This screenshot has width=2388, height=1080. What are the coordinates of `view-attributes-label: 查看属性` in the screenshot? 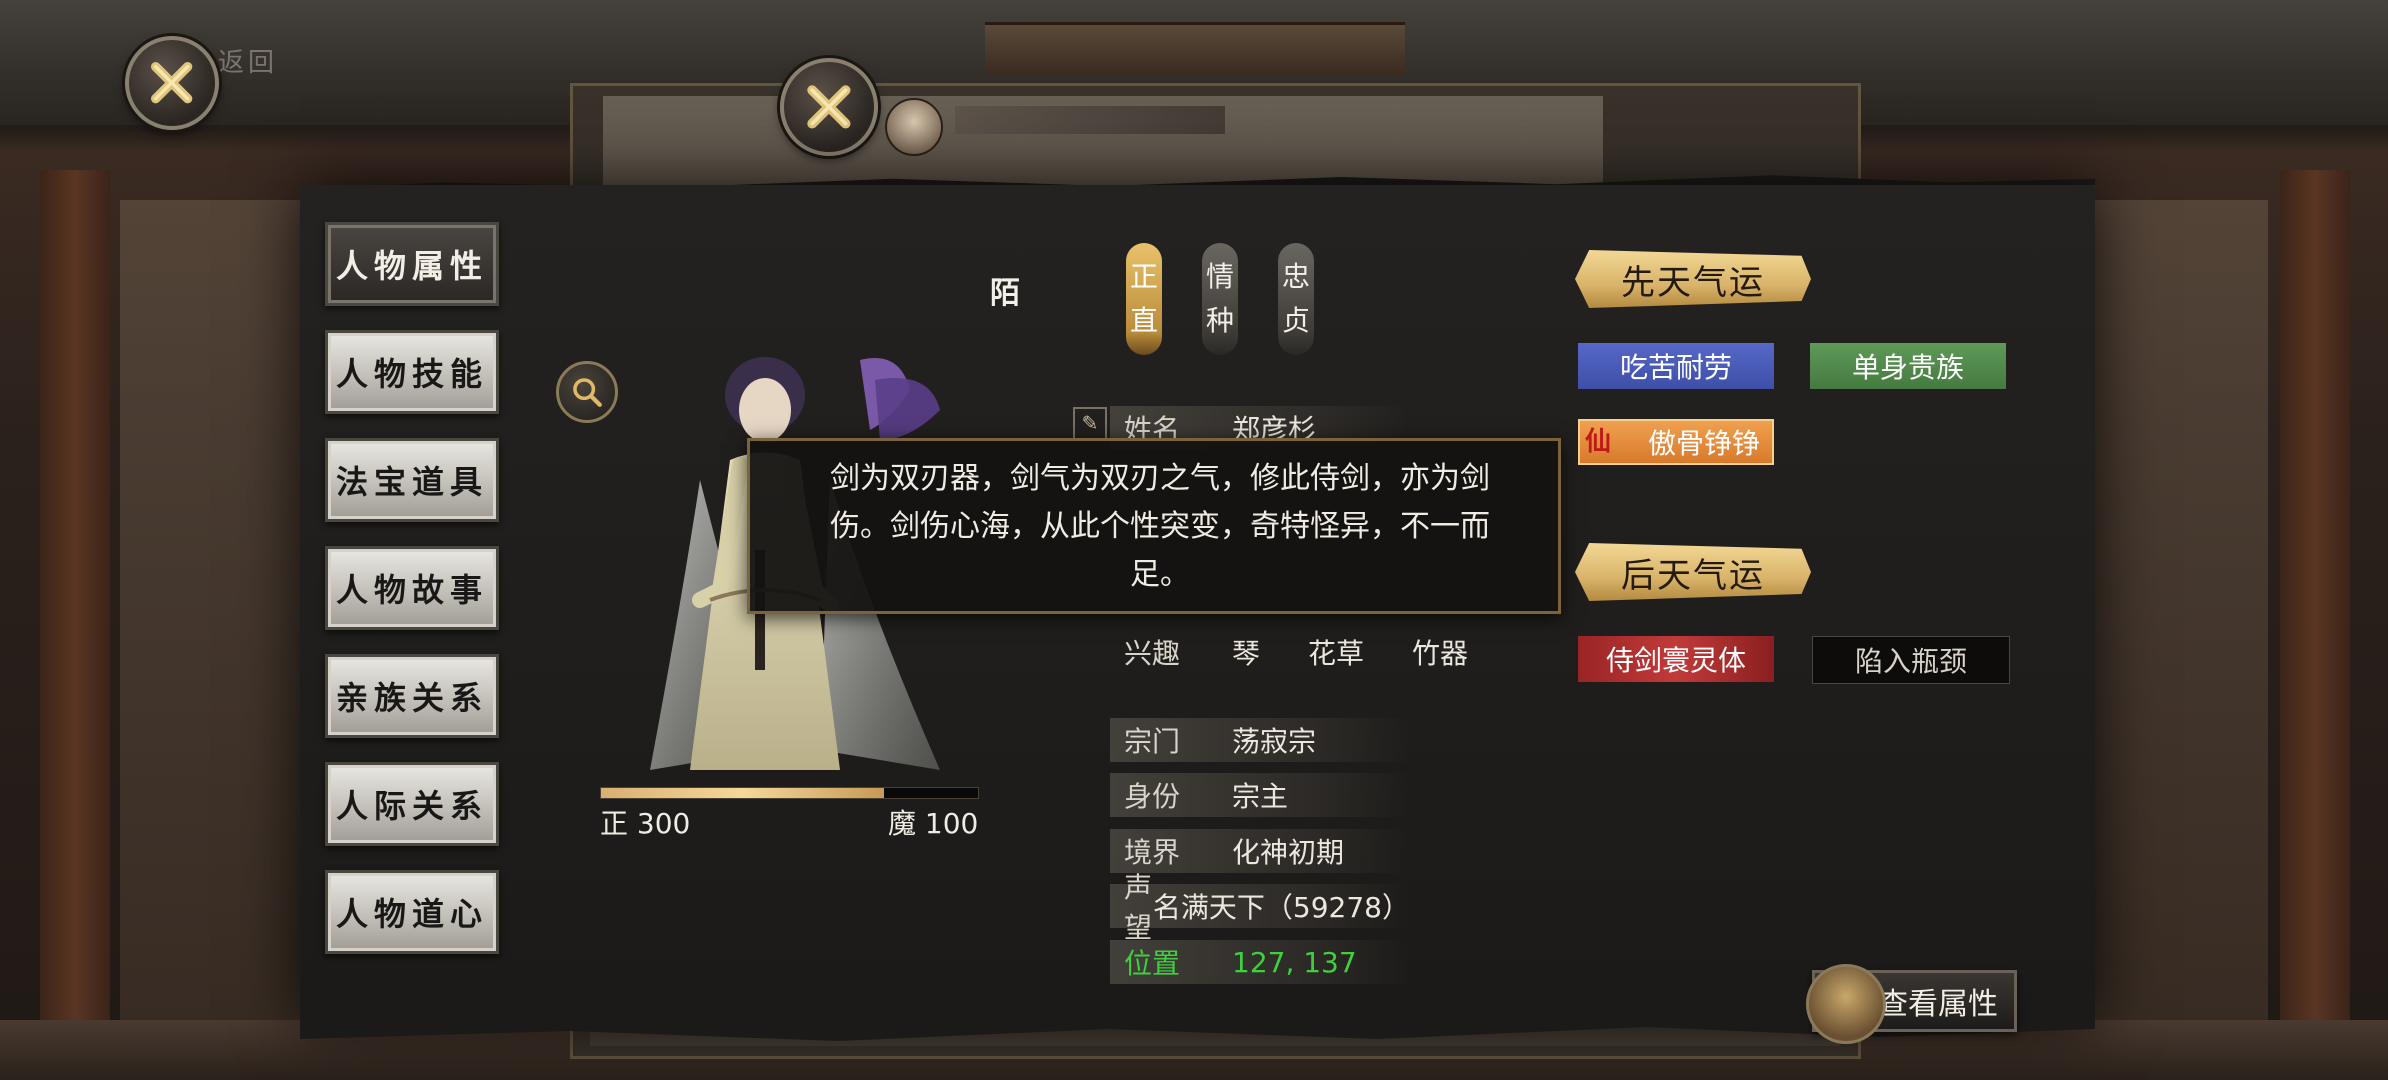 It's located at (1938, 1004).